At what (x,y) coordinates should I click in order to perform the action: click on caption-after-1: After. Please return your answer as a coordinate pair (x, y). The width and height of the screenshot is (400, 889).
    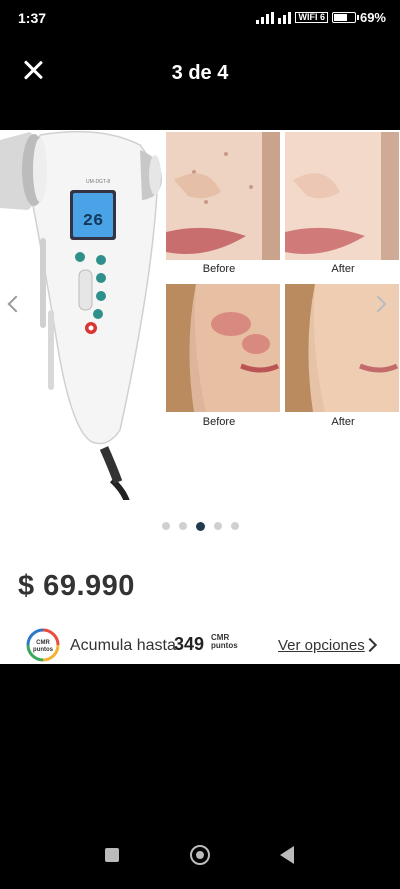
    Looking at the image, I should click on (343, 269).